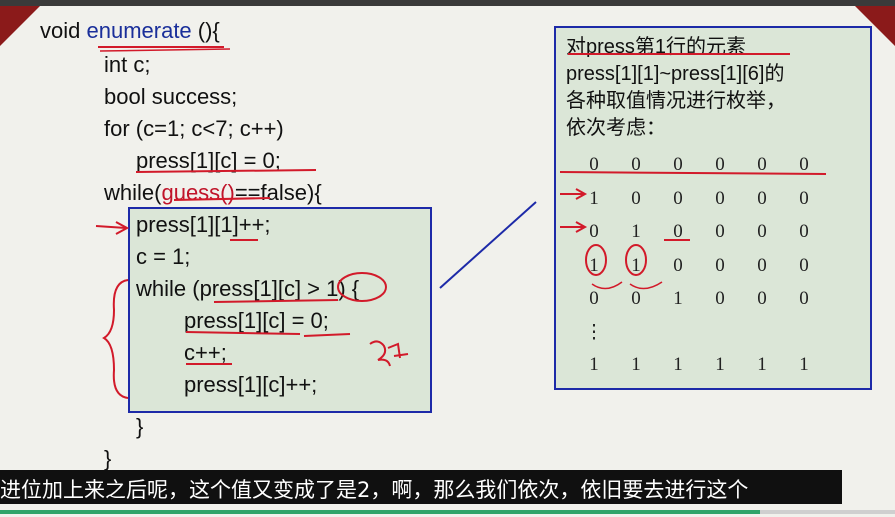 This screenshot has width=895, height=517. I want to click on video-progress-remaining, so click(827, 512).